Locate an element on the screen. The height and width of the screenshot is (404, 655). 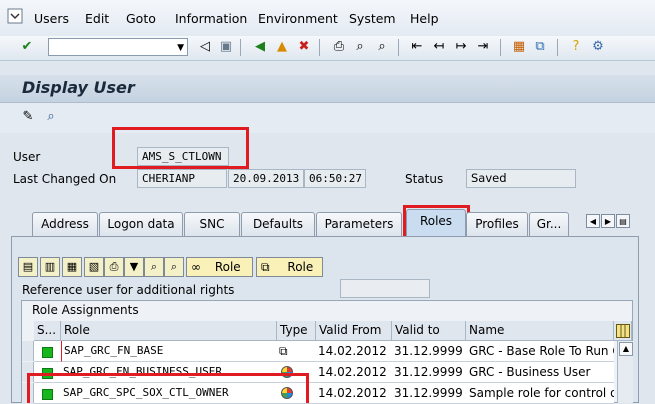
save-icon: ▣ is located at coordinates (226, 47).